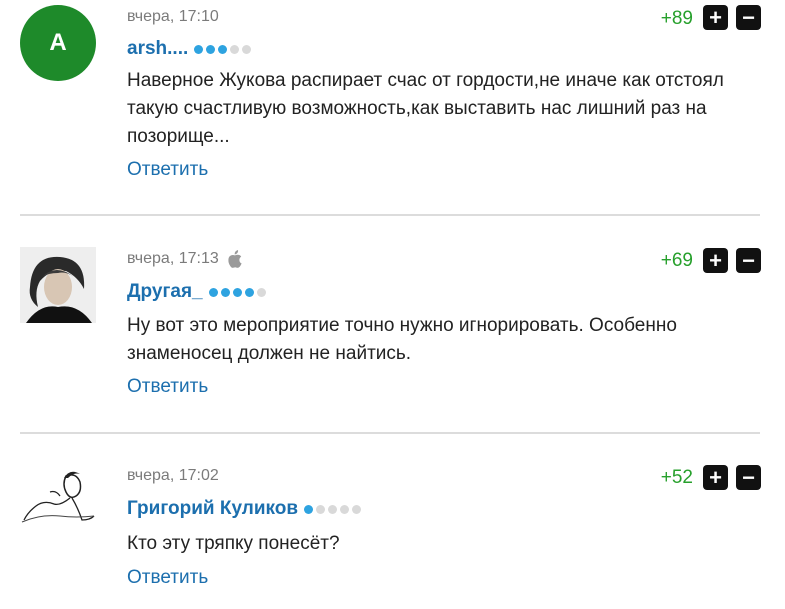 This screenshot has width=785, height=609. What do you see at coordinates (173, 16) in the screenshot?
I see `comment-time: вчера, 17:10` at bounding box center [173, 16].